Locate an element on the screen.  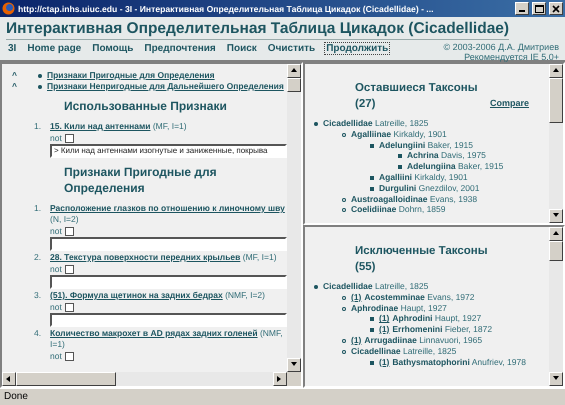
taxon-name: Adelungiini Baker, 1915 is located at coordinates (426, 145).